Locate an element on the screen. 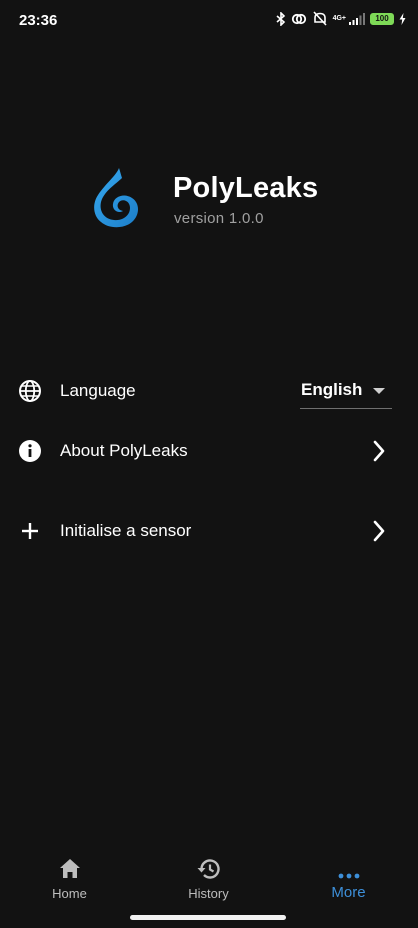 The width and height of the screenshot is (418, 928). status-bar: 23:36 4G+ 100 is located at coordinates (209, 20).